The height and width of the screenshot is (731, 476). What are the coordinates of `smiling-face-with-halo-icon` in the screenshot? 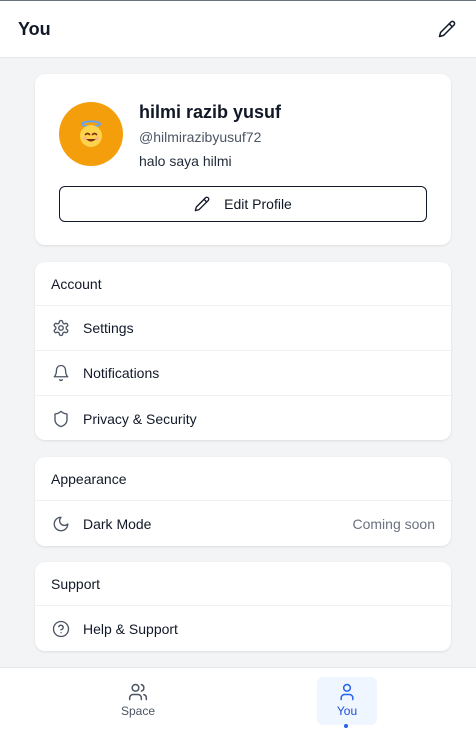 It's located at (91, 133).